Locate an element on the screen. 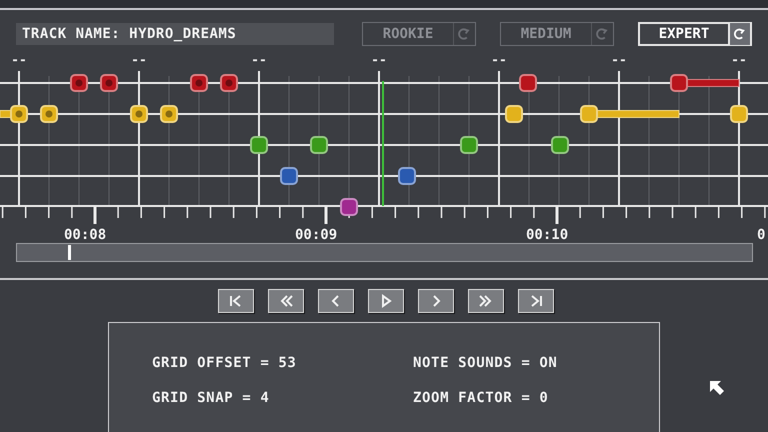  time-label: 00:10 is located at coordinates (547, 234).